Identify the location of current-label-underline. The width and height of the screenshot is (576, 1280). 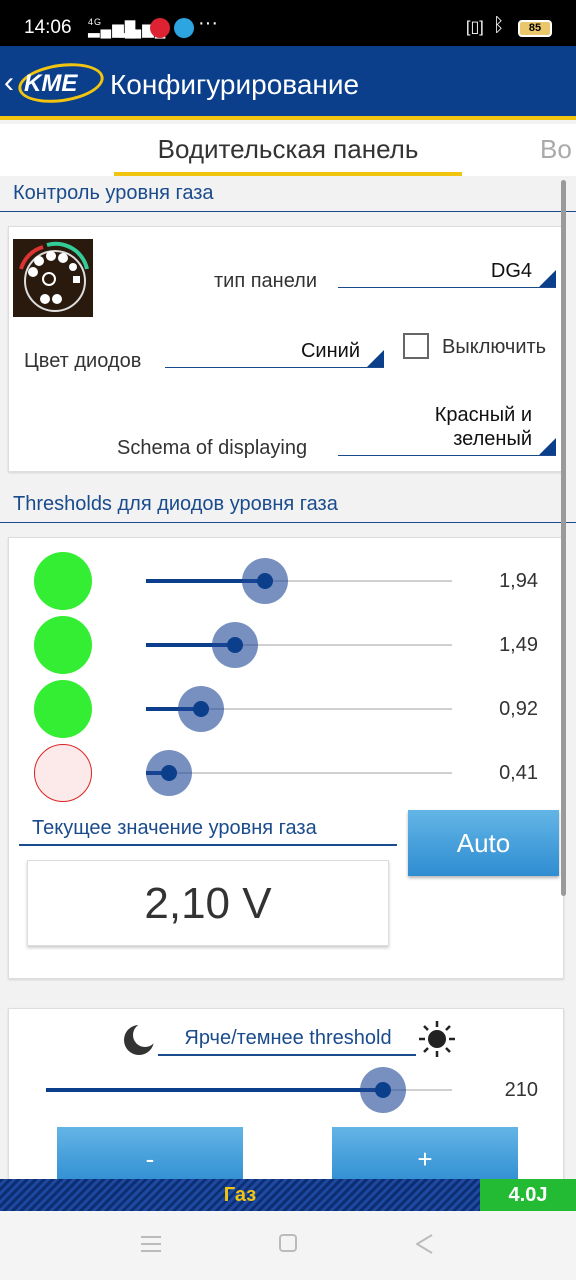
(208, 845).